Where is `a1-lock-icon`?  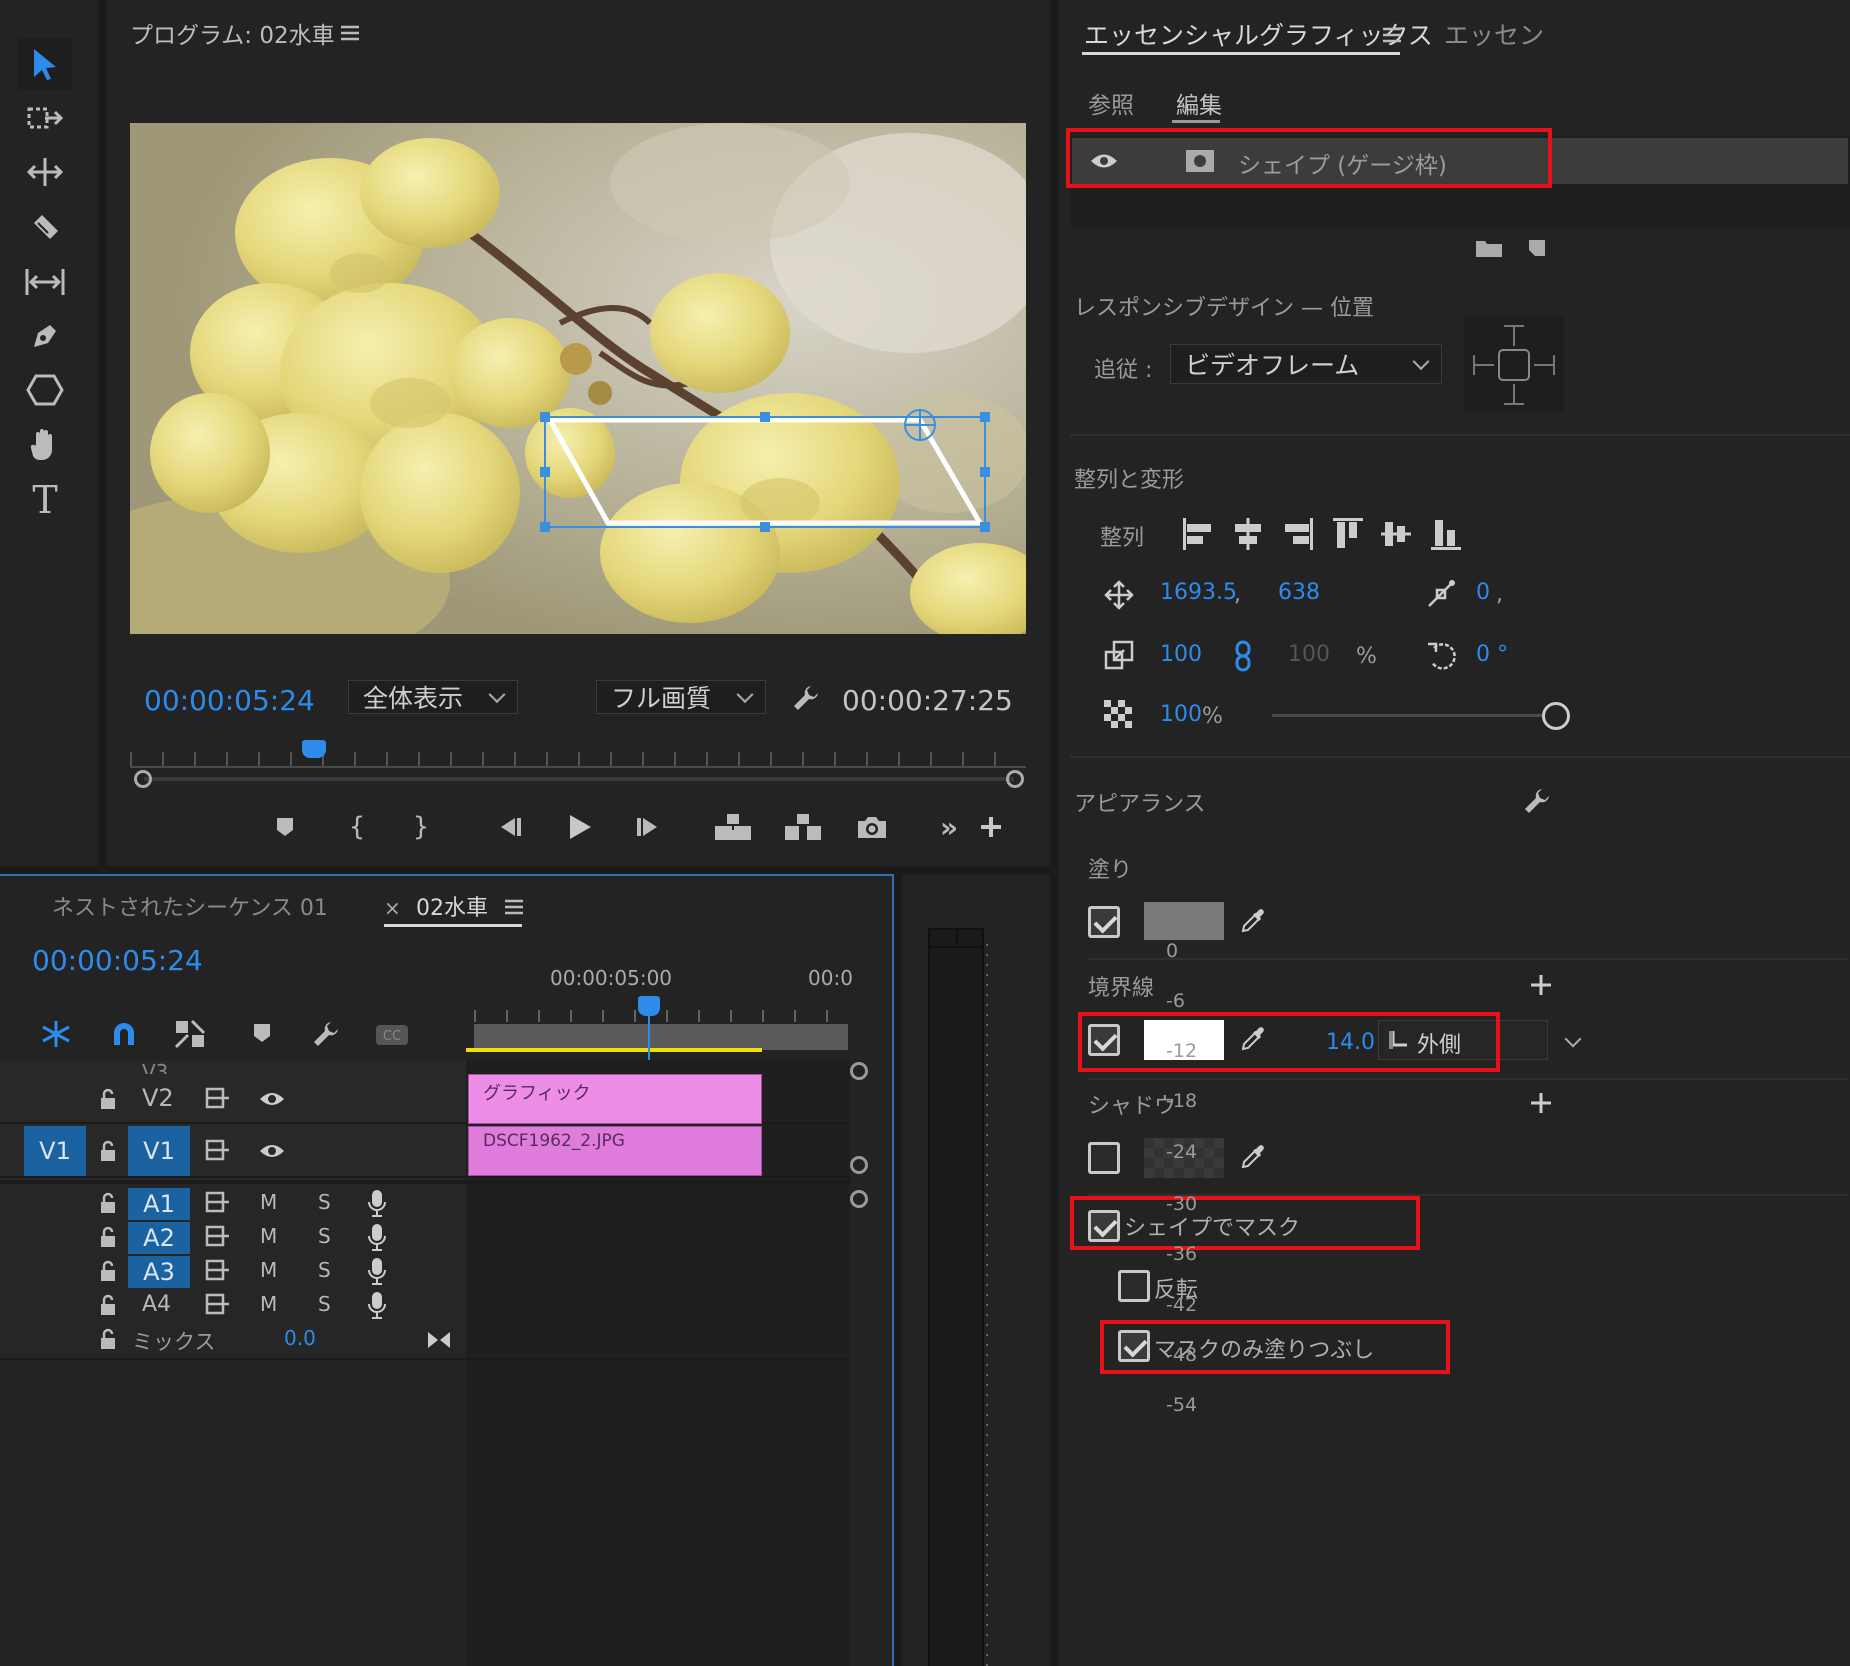 a1-lock-icon is located at coordinates (108, 1203).